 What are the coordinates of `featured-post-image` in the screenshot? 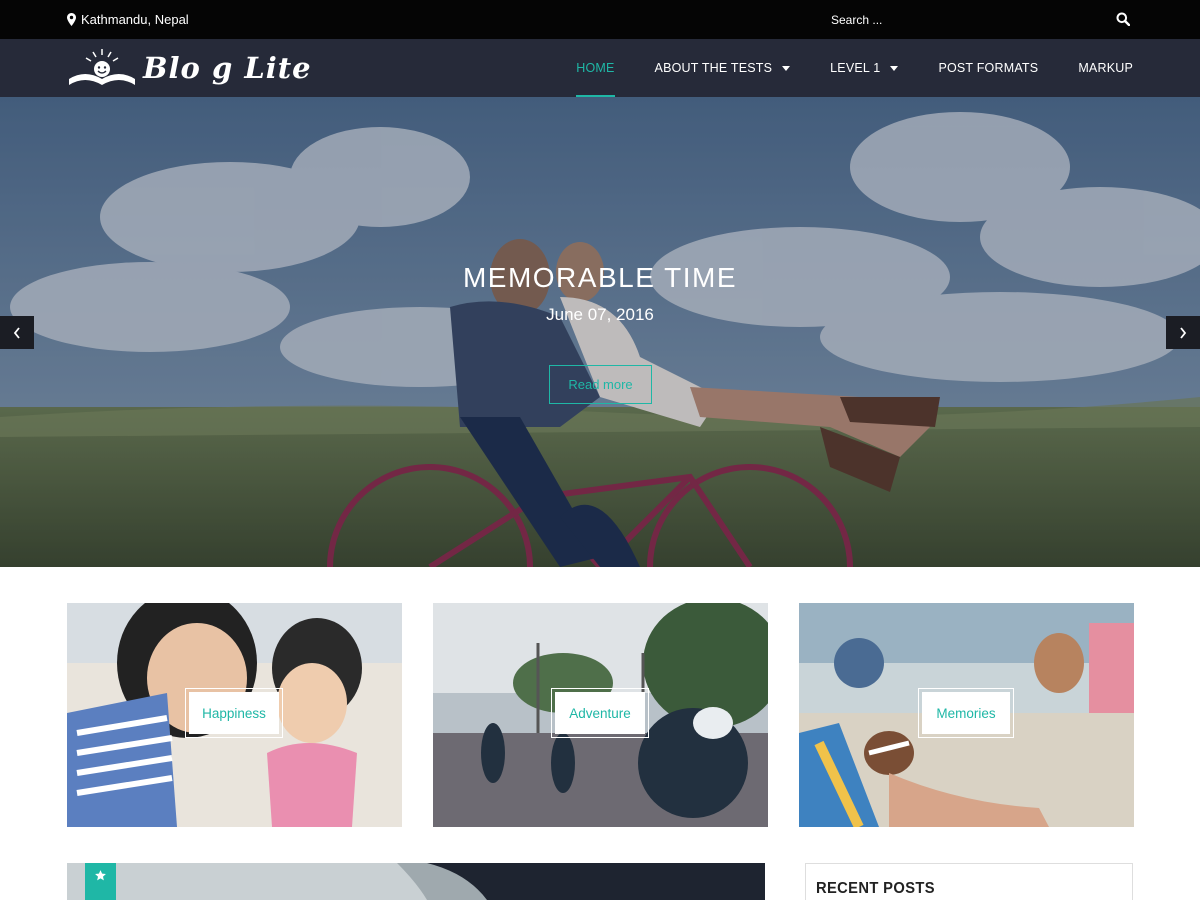 It's located at (416, 881).